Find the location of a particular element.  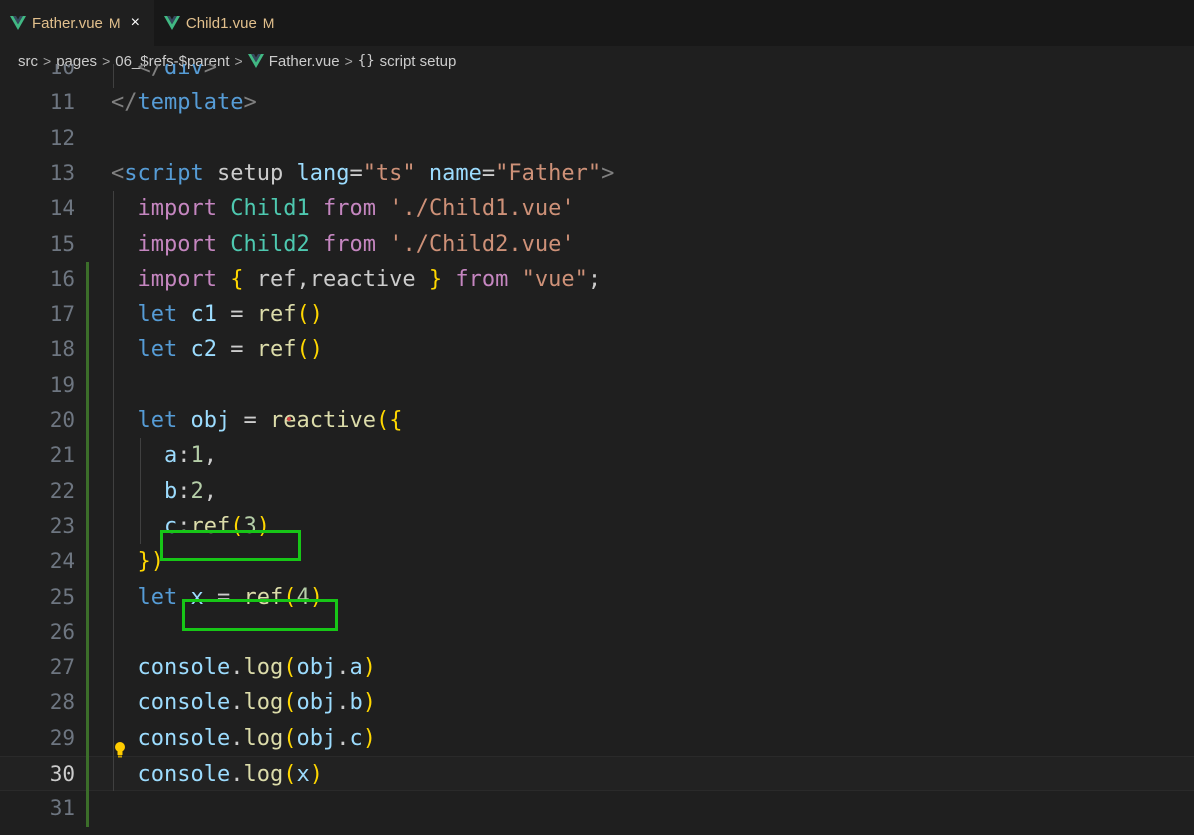

line-number: 23 is located at coordinates (62, 525).